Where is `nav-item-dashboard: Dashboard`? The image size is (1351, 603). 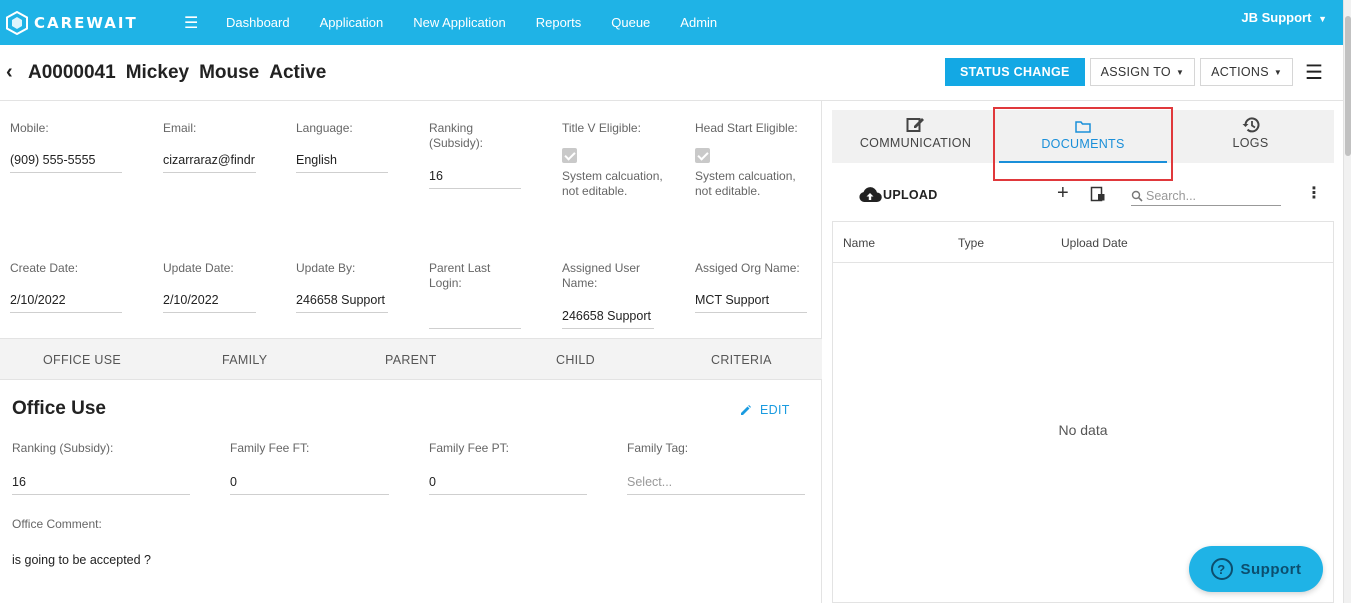
nav-item-dashboard: Dashboard is located at coordinates (258, 22).